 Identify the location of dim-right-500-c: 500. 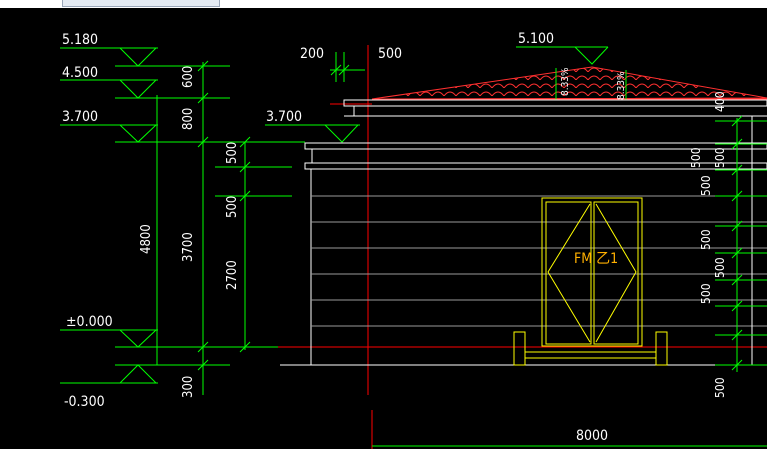
(706, 185).